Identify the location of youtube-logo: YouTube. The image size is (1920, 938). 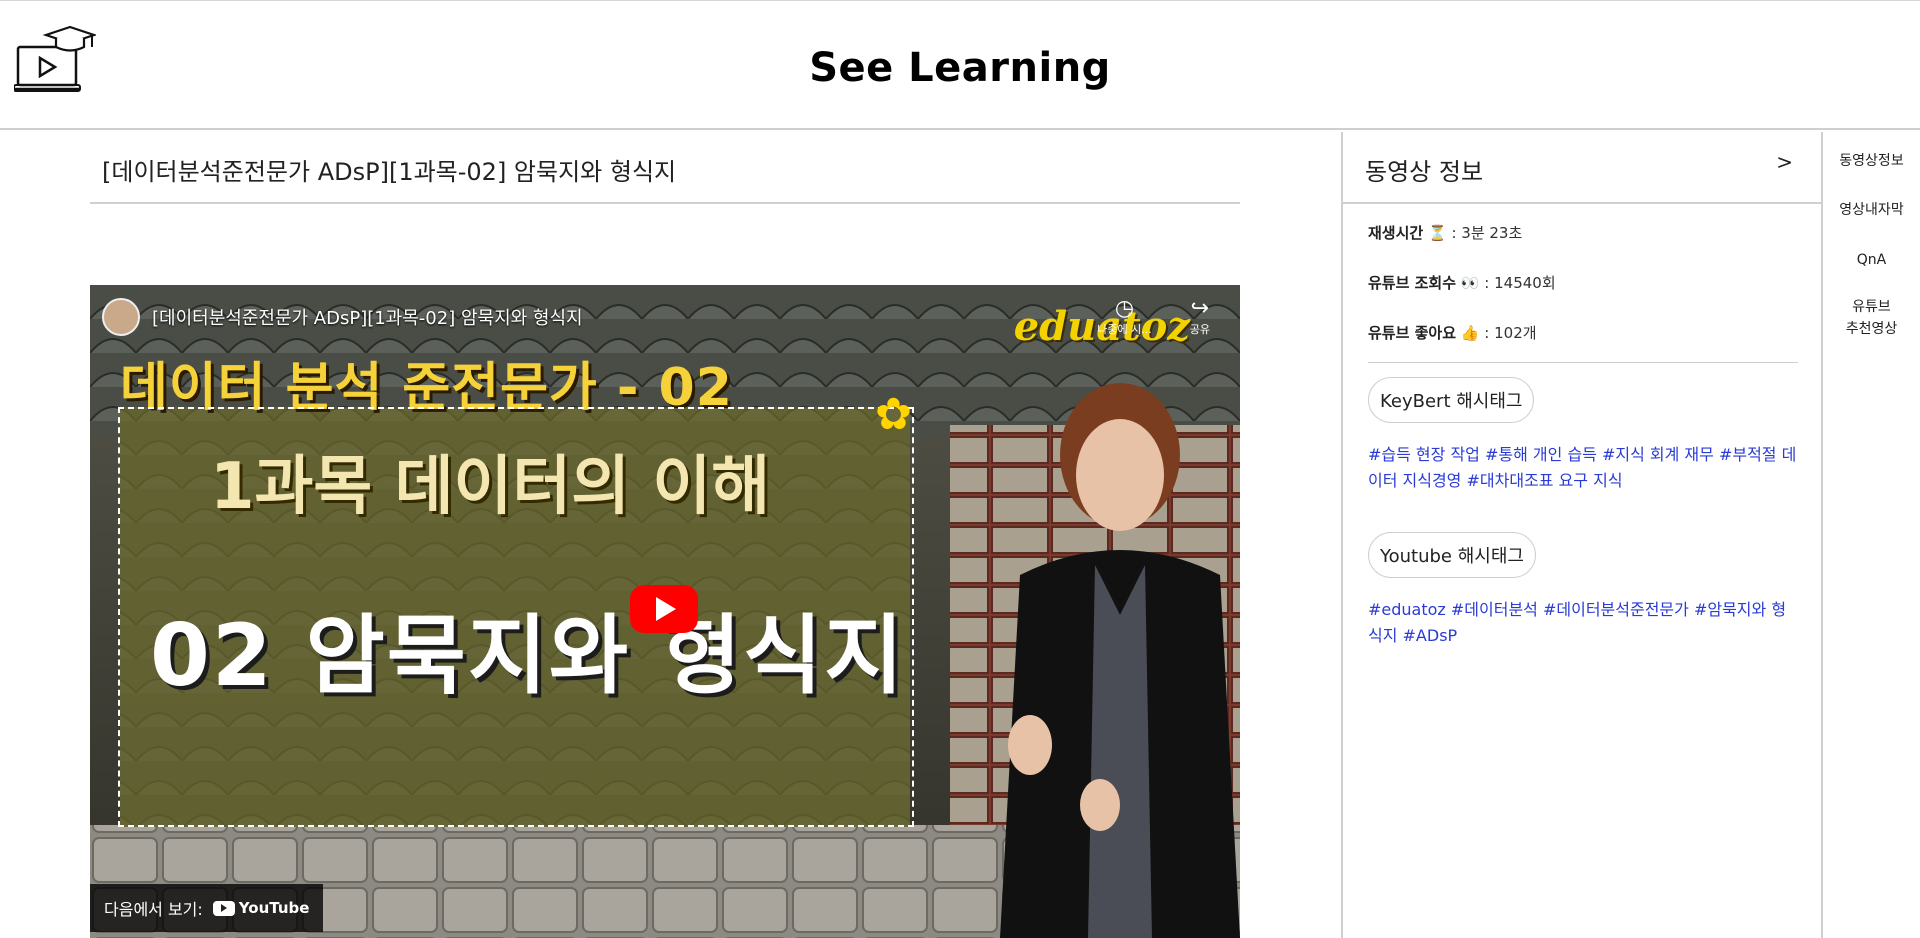
(261, 908).